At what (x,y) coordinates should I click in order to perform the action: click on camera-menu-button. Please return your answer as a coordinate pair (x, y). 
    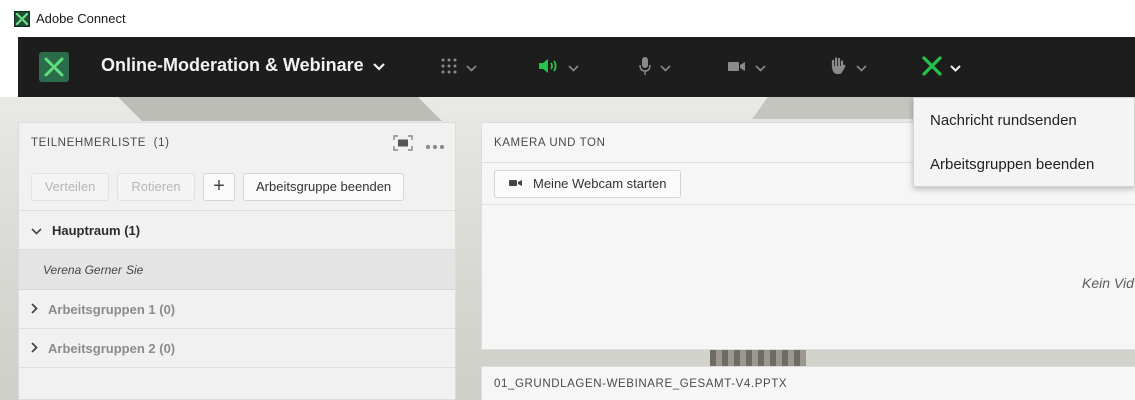
    Looking at the image, I should click on (746, 68).